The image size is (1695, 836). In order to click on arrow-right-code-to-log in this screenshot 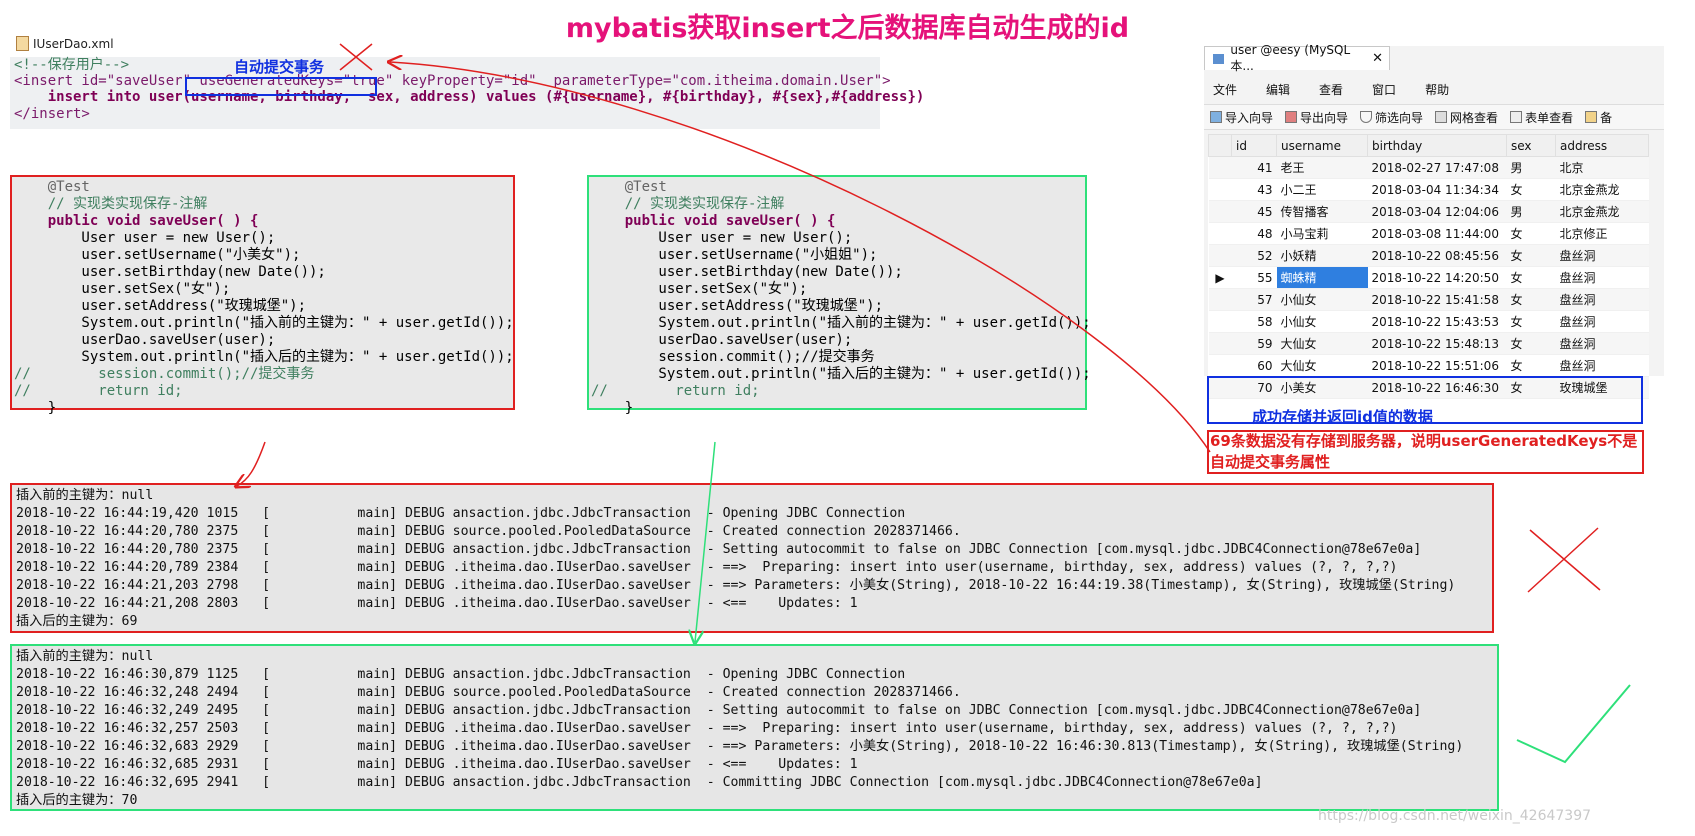, I will do `click(705, 541)`.